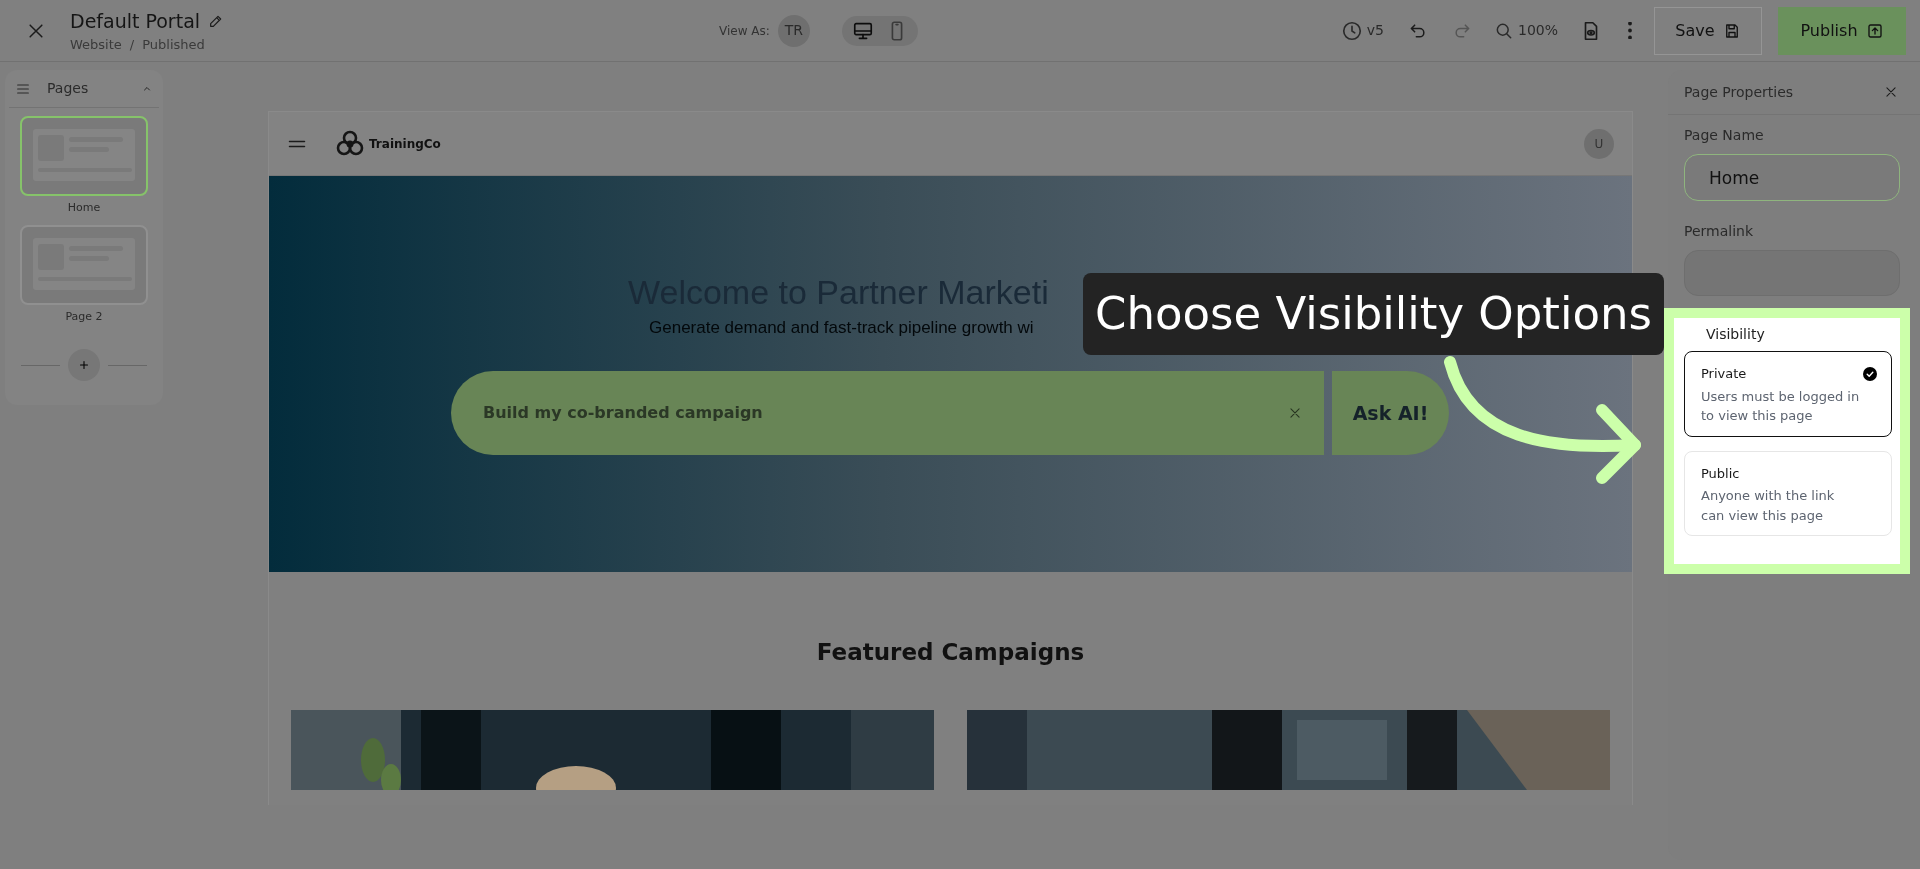 This screenshot has height=869, width=1920. I want to click on role-avatar: TR, so click(793, 30).